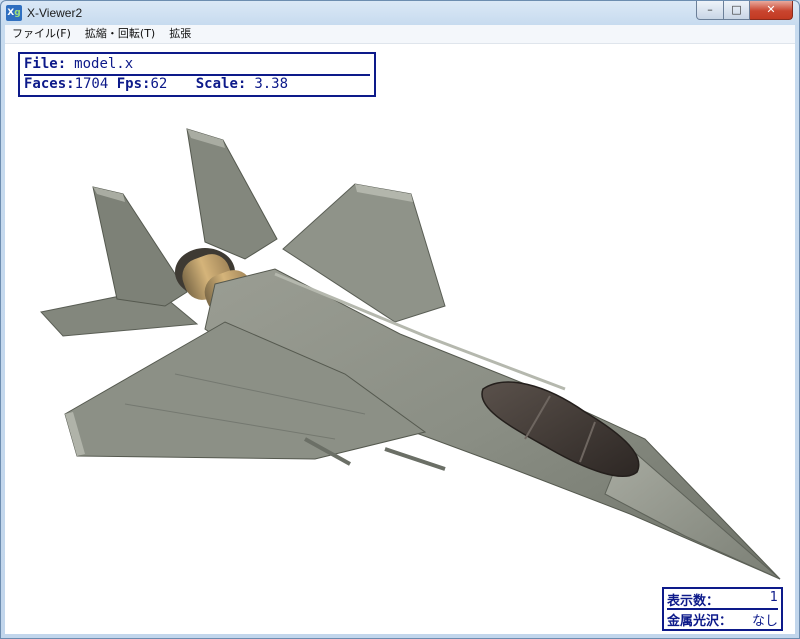 This screenshot has height=639, width=800. I want to click on stats-row: Faces:1704 Fps:62 Scale: 3.38, so click(156, 84).